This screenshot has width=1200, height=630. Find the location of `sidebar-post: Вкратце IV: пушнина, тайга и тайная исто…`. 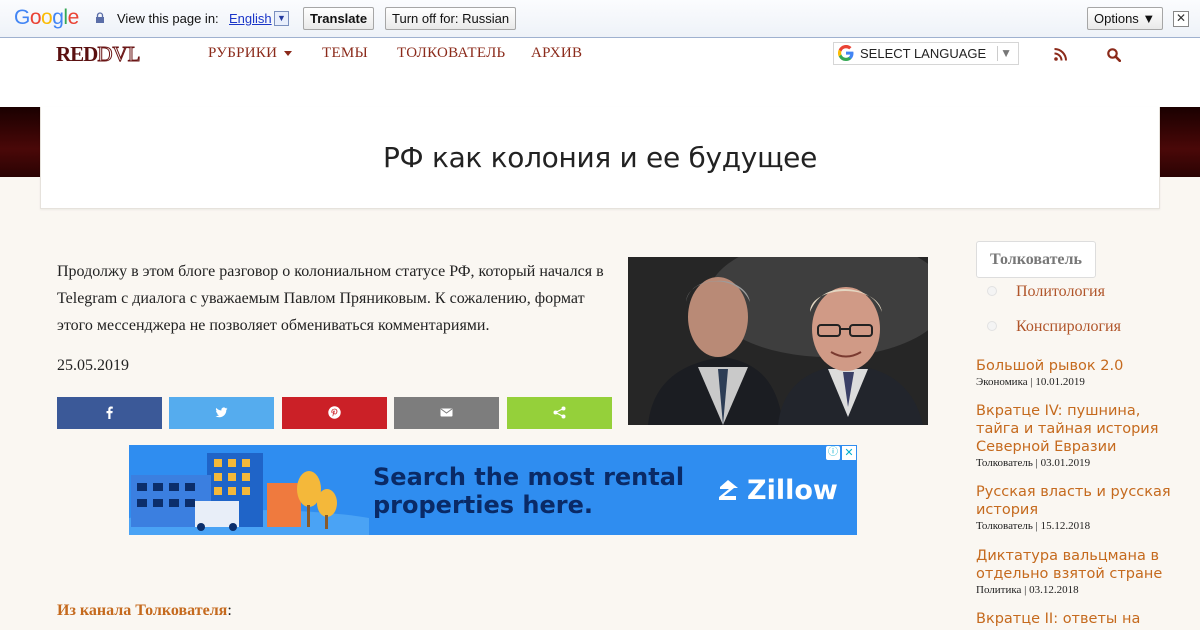

sidebar-post: Вкратце IV: пушнина, тайга и тайная исто… is located at coordinates (1076, 435).